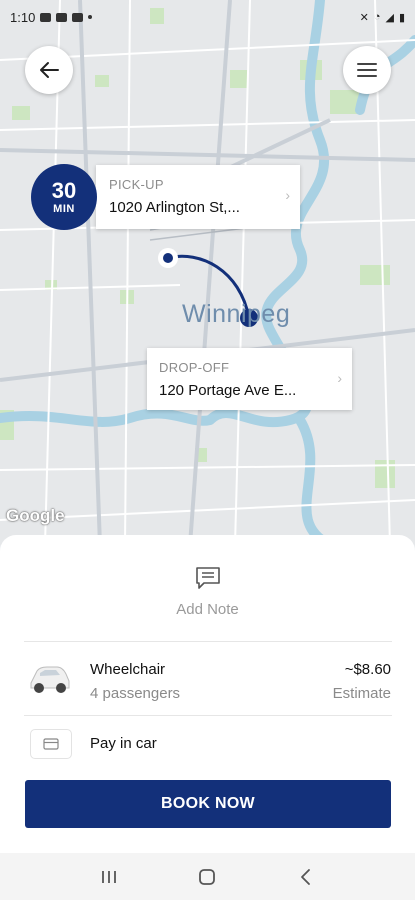  Describe the element at coordinates (208, 804) in the screenshot. I see `book-now-button: BOOK NOW` at that location.